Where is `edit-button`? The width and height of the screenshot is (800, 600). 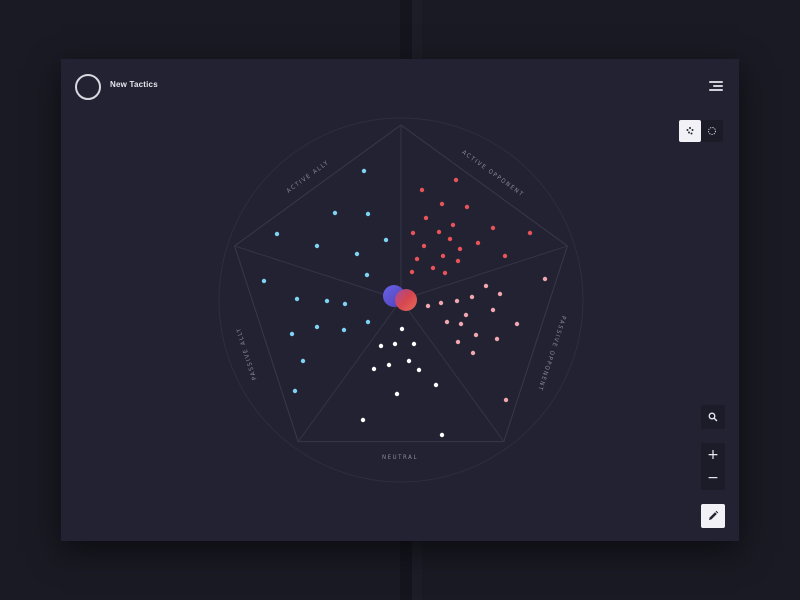
edit-button is located at coordinates (713, 516).